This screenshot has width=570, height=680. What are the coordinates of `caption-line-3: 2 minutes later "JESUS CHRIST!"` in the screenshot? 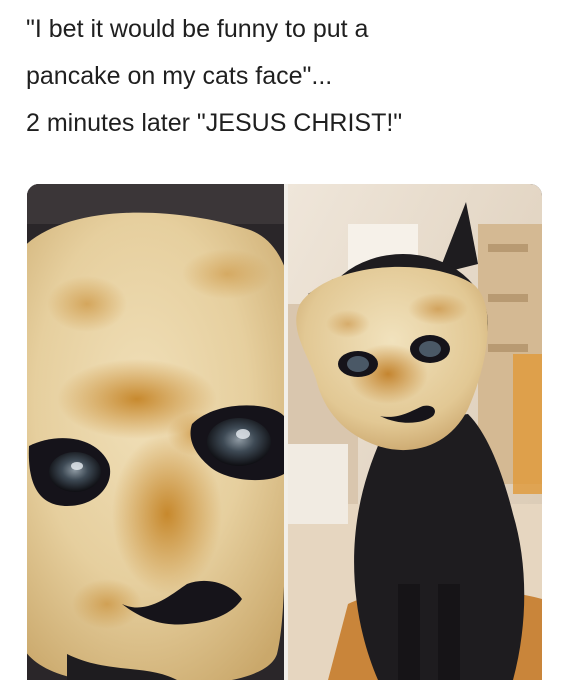 It's located at (214, 123).